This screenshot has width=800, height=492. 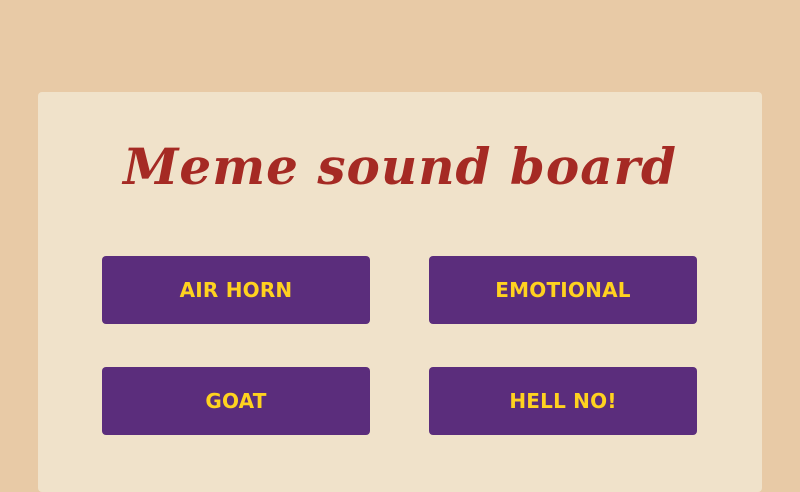 What do you see at coordinates (236, 401) in the screenshot?
I see `goat-button: GOAT` at bounding box center [236, 401].